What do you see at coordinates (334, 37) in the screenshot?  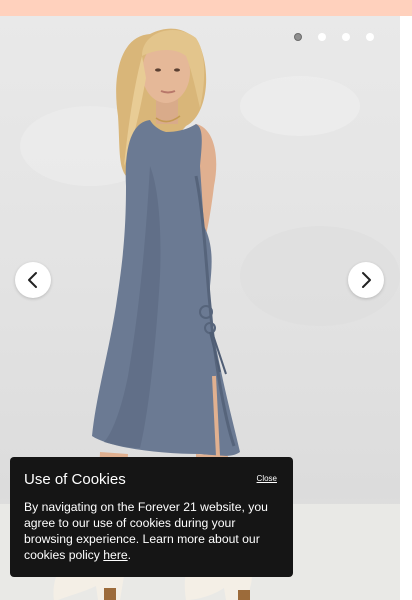 I see `carousel-pagination` at bounding box center [334, 37].